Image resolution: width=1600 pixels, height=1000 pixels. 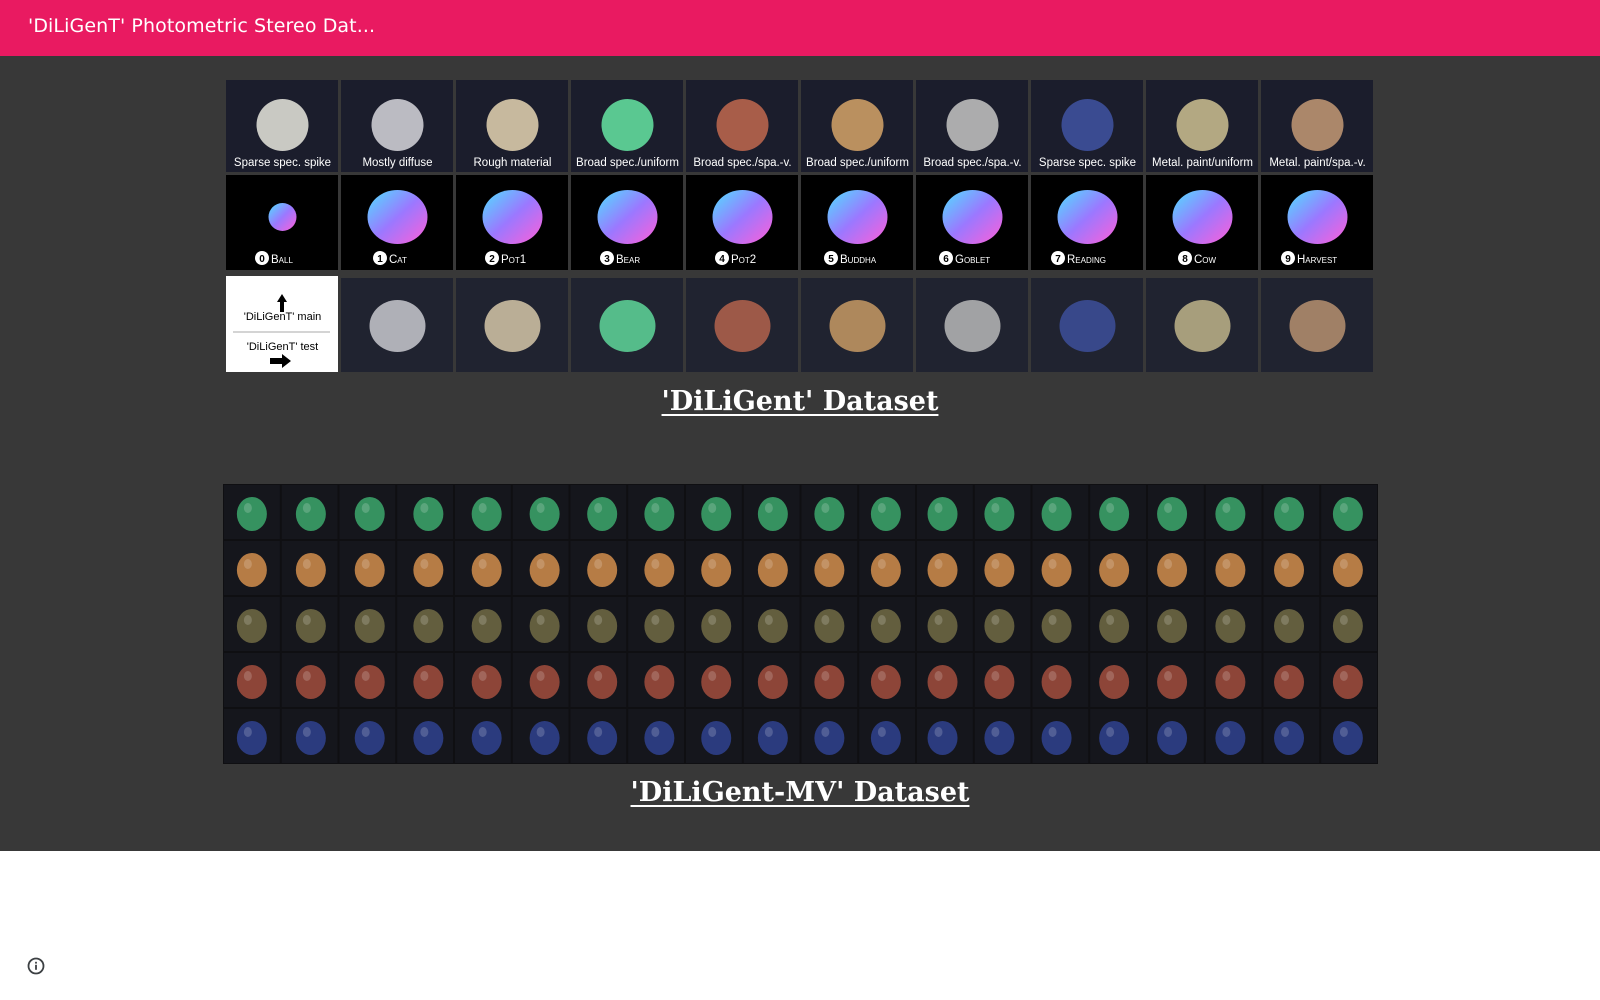 What do you see at coordinates (627, 163) in the screenshot?
I see `material-label: Broad spec./uniform` at bounding box center [627, 163].